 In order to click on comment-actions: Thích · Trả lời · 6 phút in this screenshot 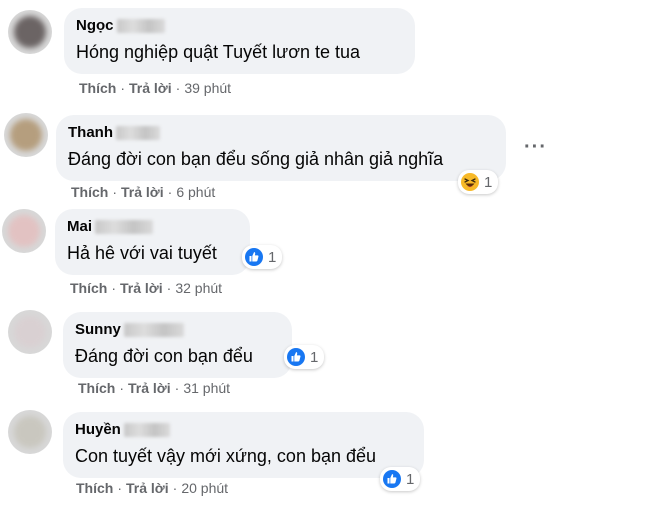, I will do `click(143, 192)`.